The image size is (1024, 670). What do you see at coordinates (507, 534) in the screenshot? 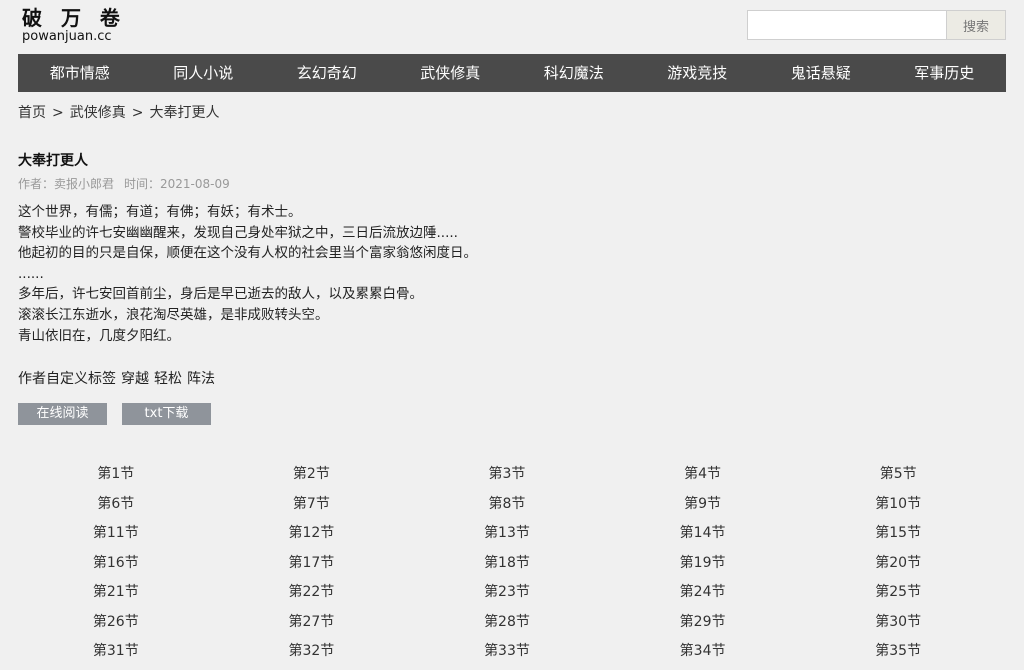
I see `chapter-link: 第13节` at bounding box center [507, 534].